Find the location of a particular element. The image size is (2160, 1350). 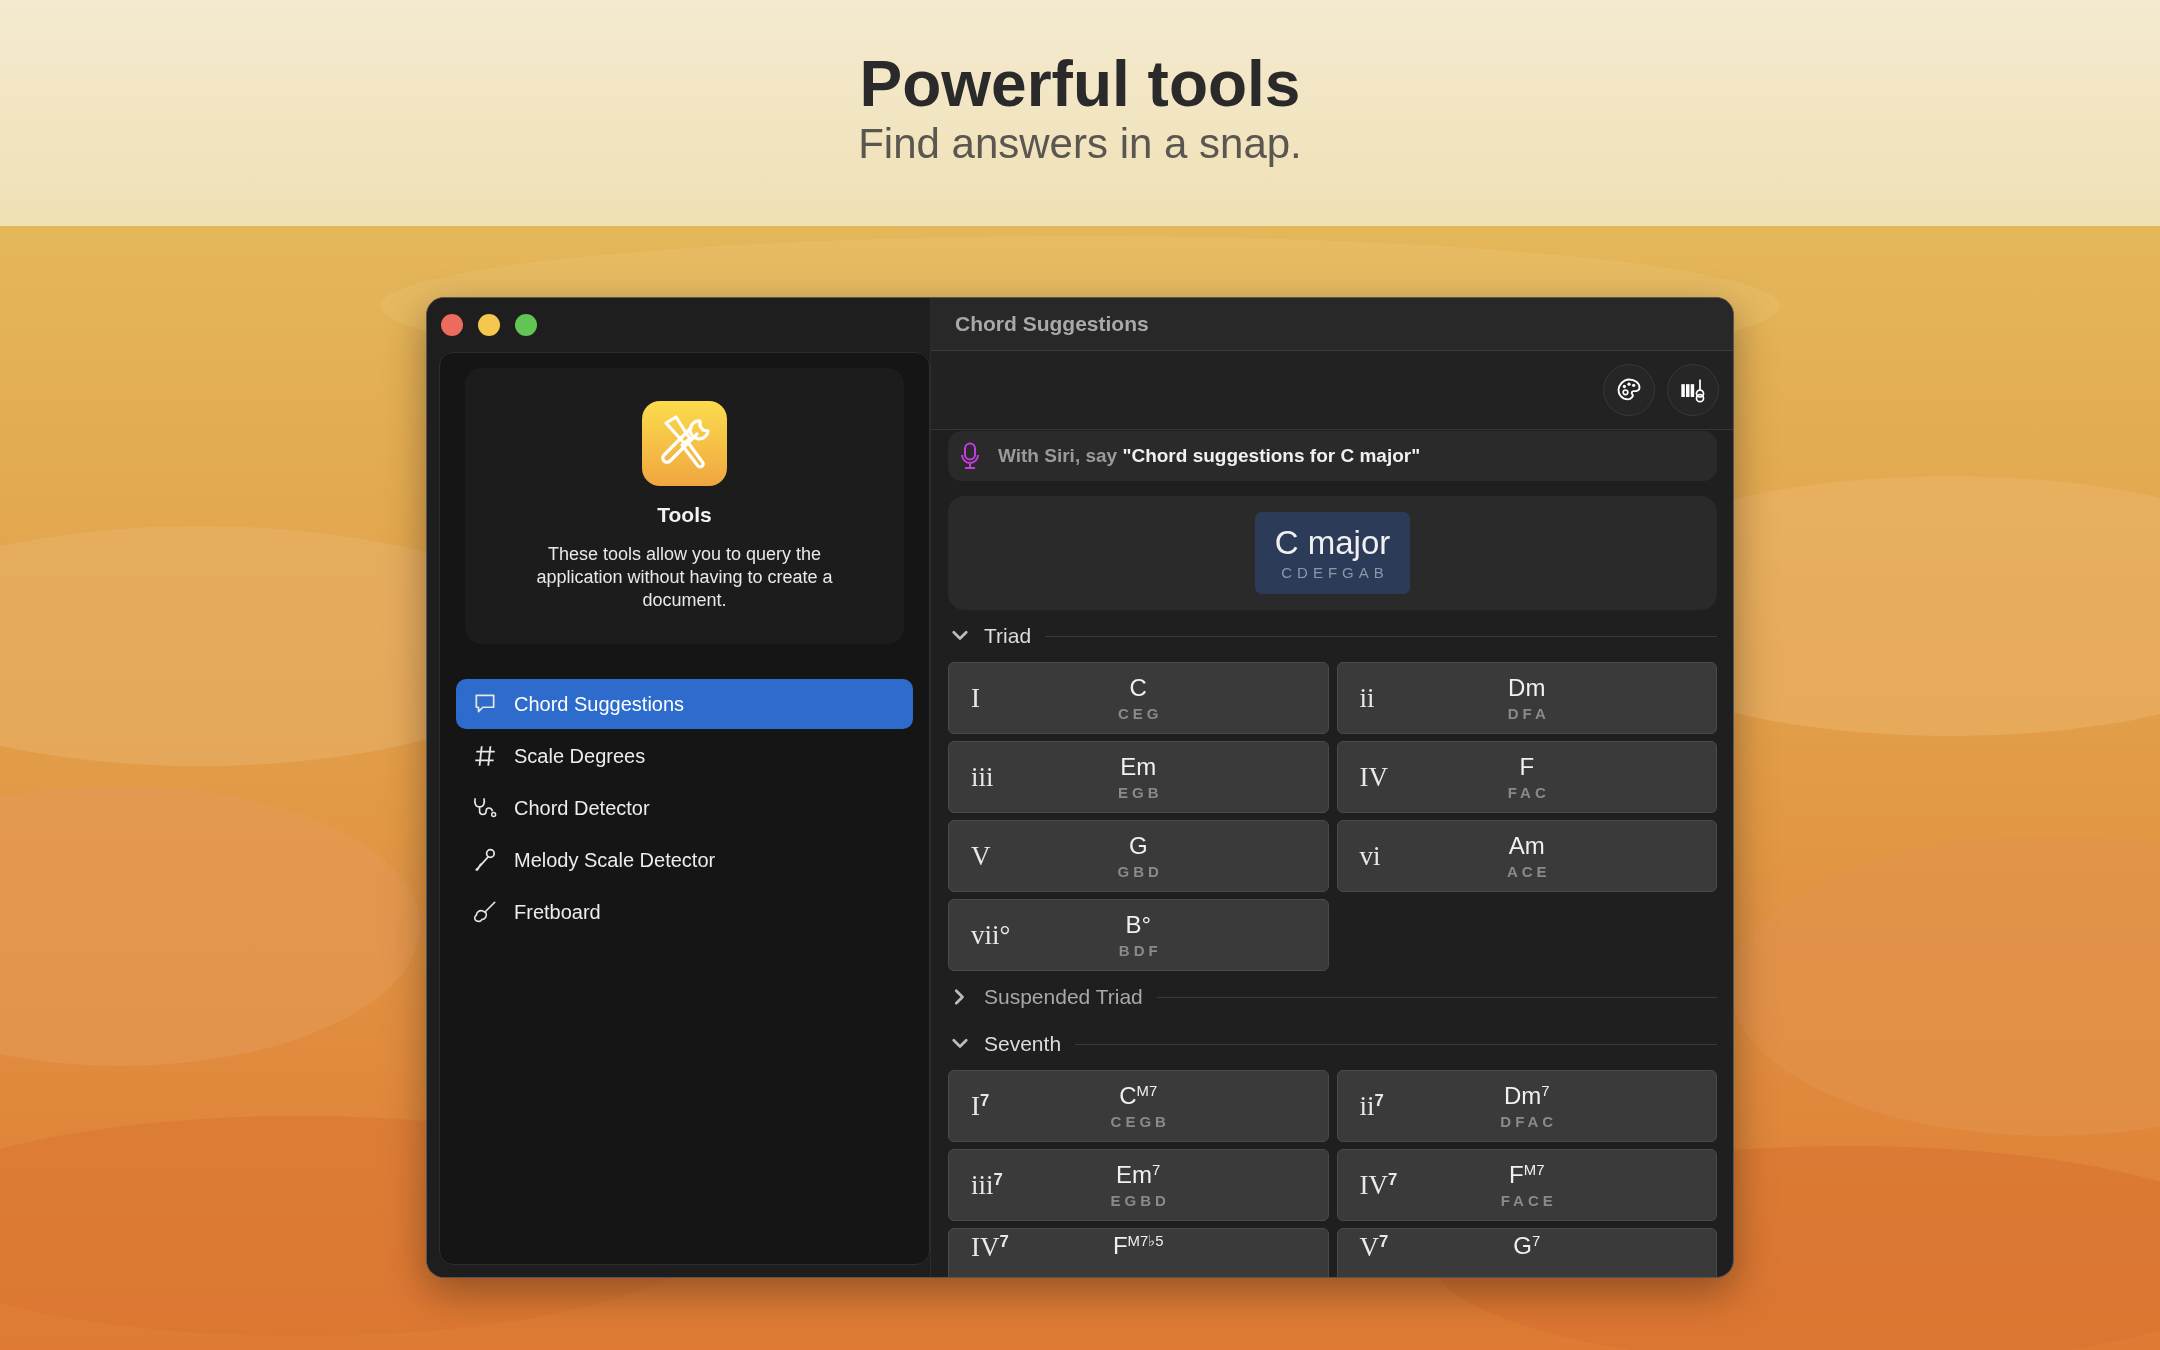

roman-numeral: IV is located at coordinates (1373, 777).